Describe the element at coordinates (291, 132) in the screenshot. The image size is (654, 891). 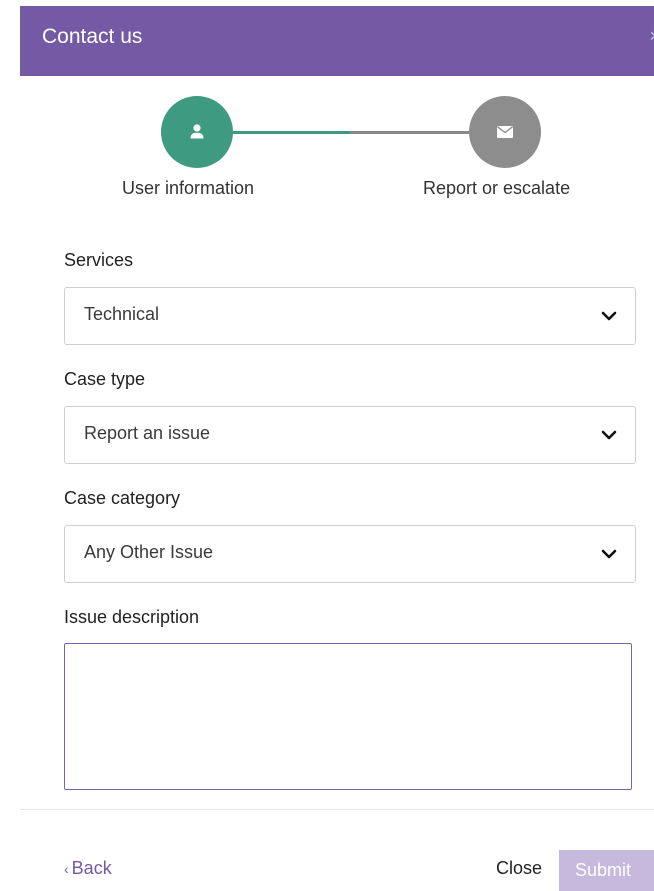
I see `stepper-line-complete` at that location.